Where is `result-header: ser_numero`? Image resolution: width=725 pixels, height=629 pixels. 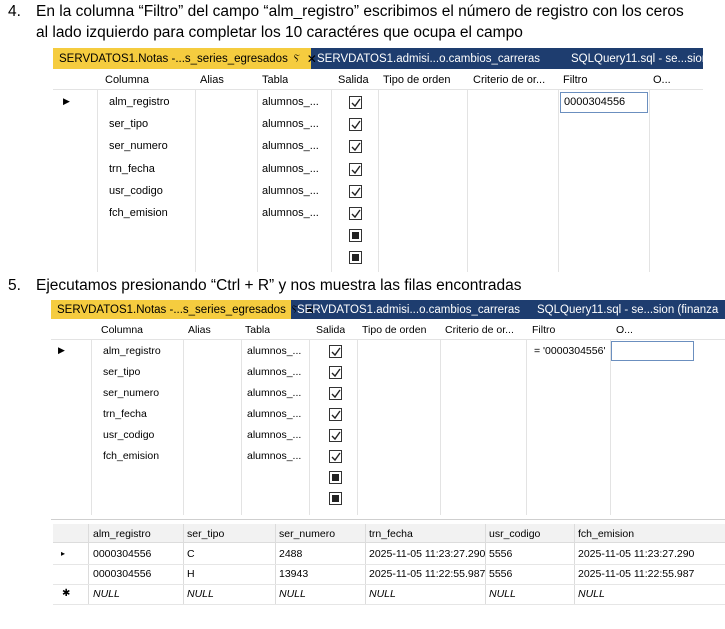
result-header: ser_numero is located at coordinates (307, 534).